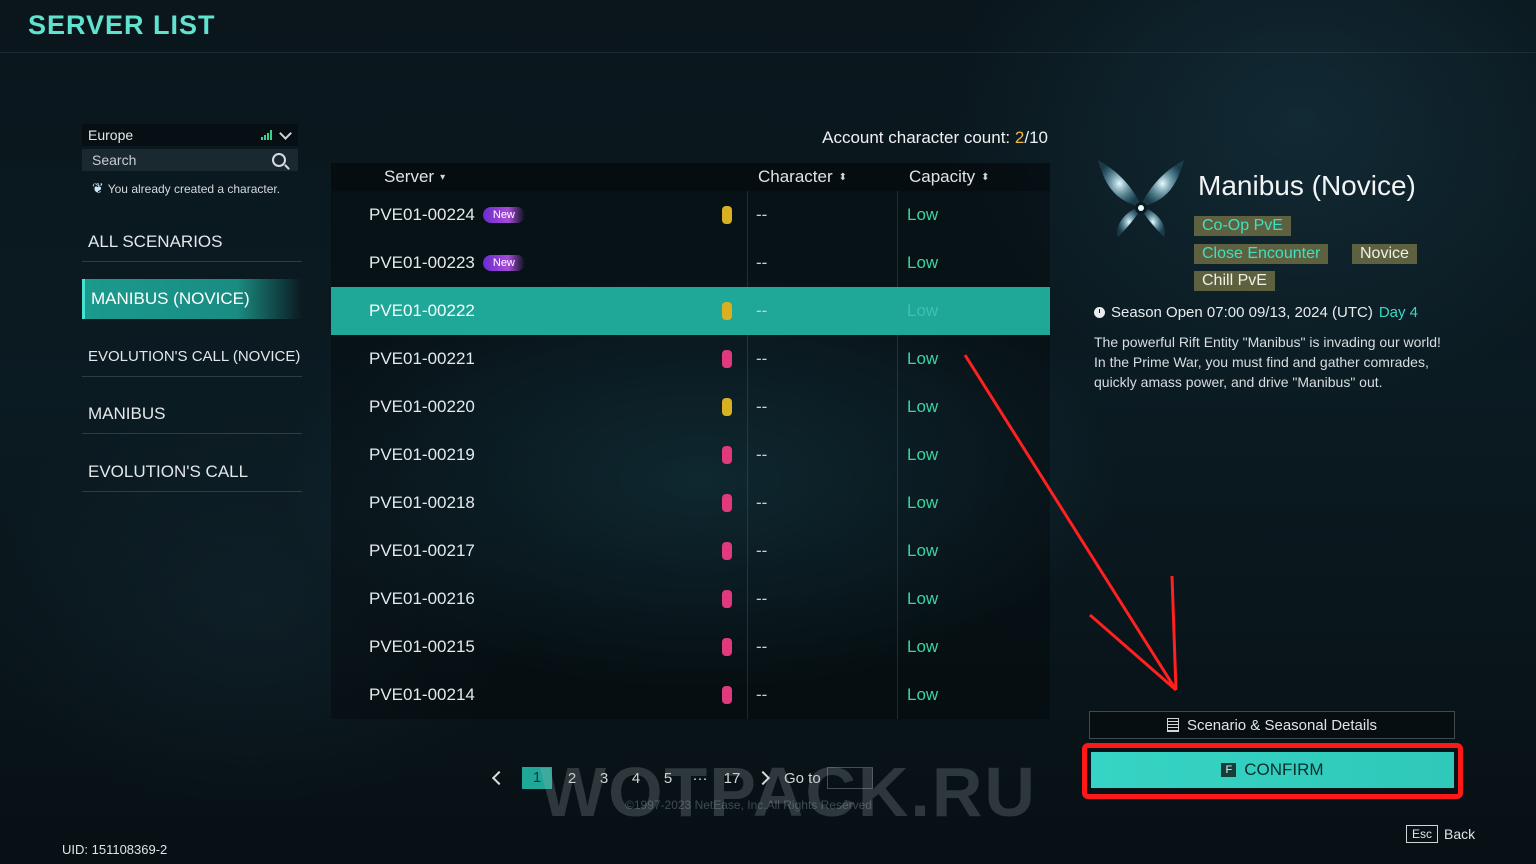 The width and height of the screenshot is (1536, 864). Describe the element at coordinates (690, 503) in the screenshot. I see `server-row: PVE01-00218 -- Low` at that location.